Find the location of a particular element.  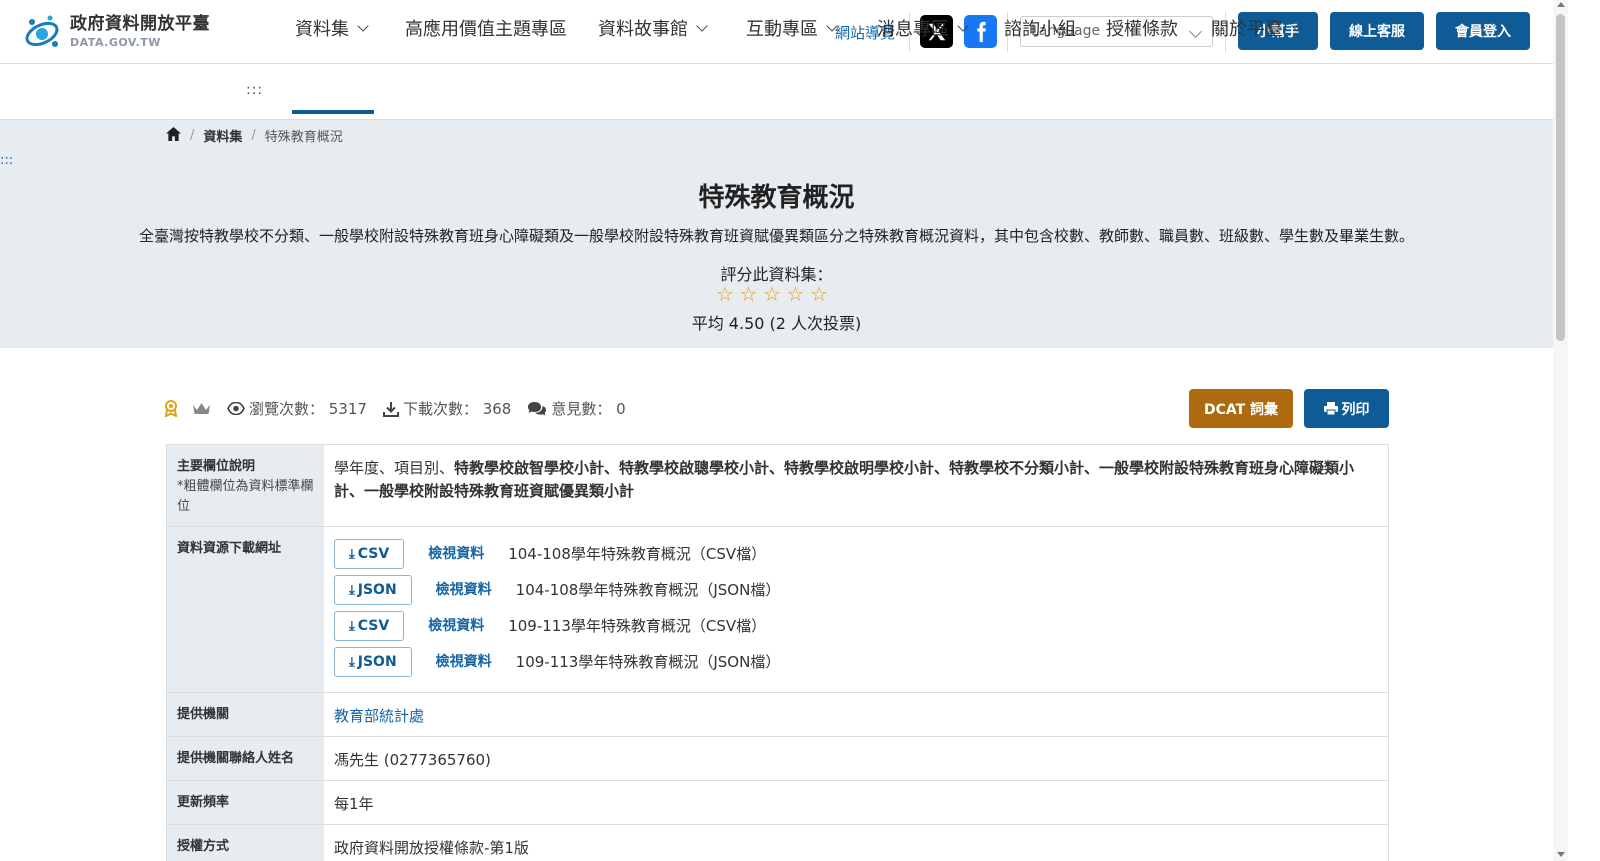

page-scrollbar is located at coordinates (1560, 430).